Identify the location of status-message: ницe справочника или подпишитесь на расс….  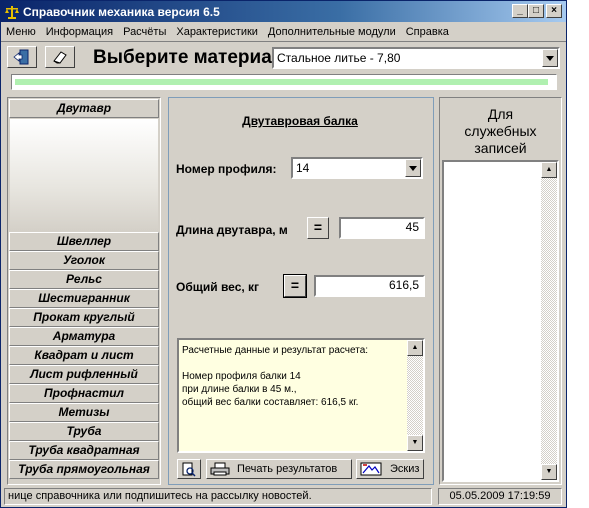
(218, 496).